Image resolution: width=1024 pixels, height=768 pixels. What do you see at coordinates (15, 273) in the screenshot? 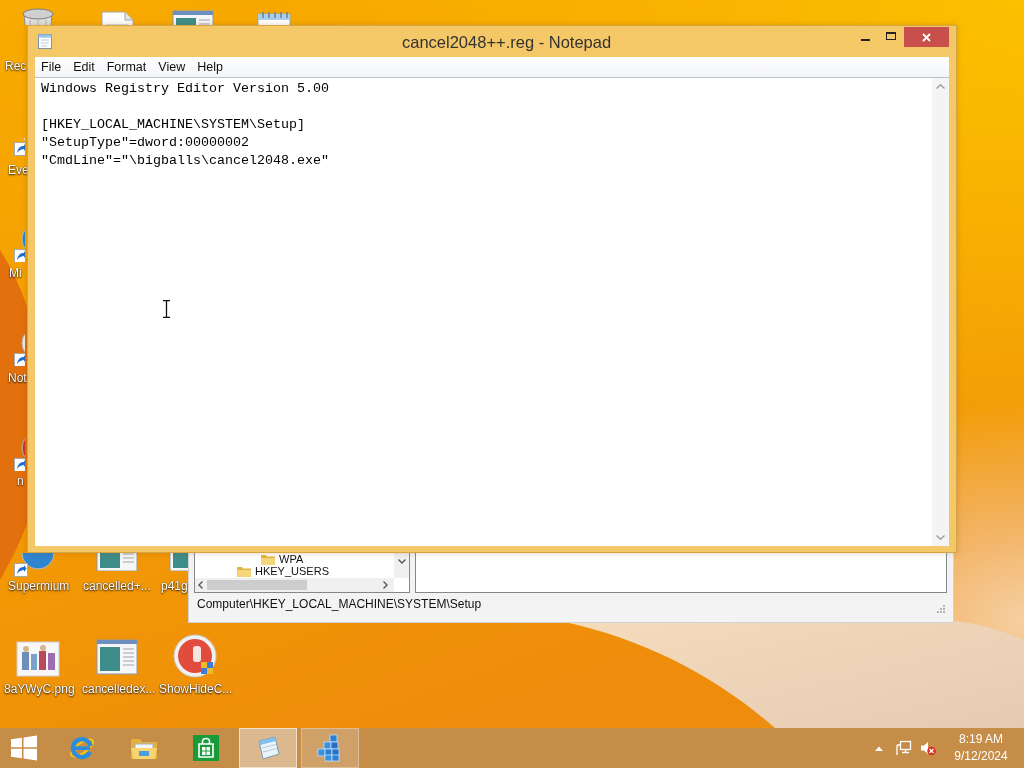
I see `desktop-icon-label: Mi` at bounding box center [15, 273].